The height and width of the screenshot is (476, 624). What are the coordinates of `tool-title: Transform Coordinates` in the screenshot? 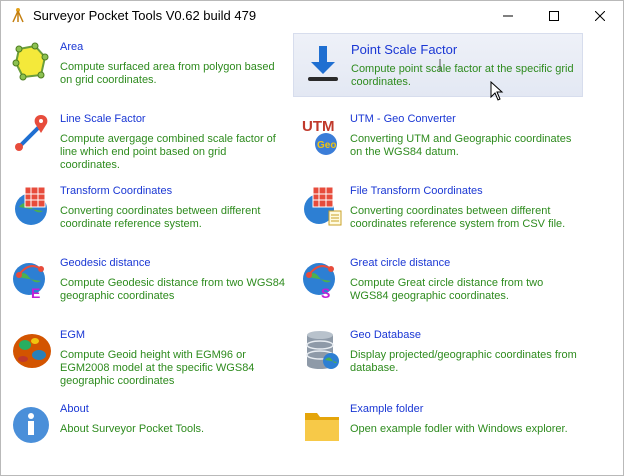 It's located at (116, 191).